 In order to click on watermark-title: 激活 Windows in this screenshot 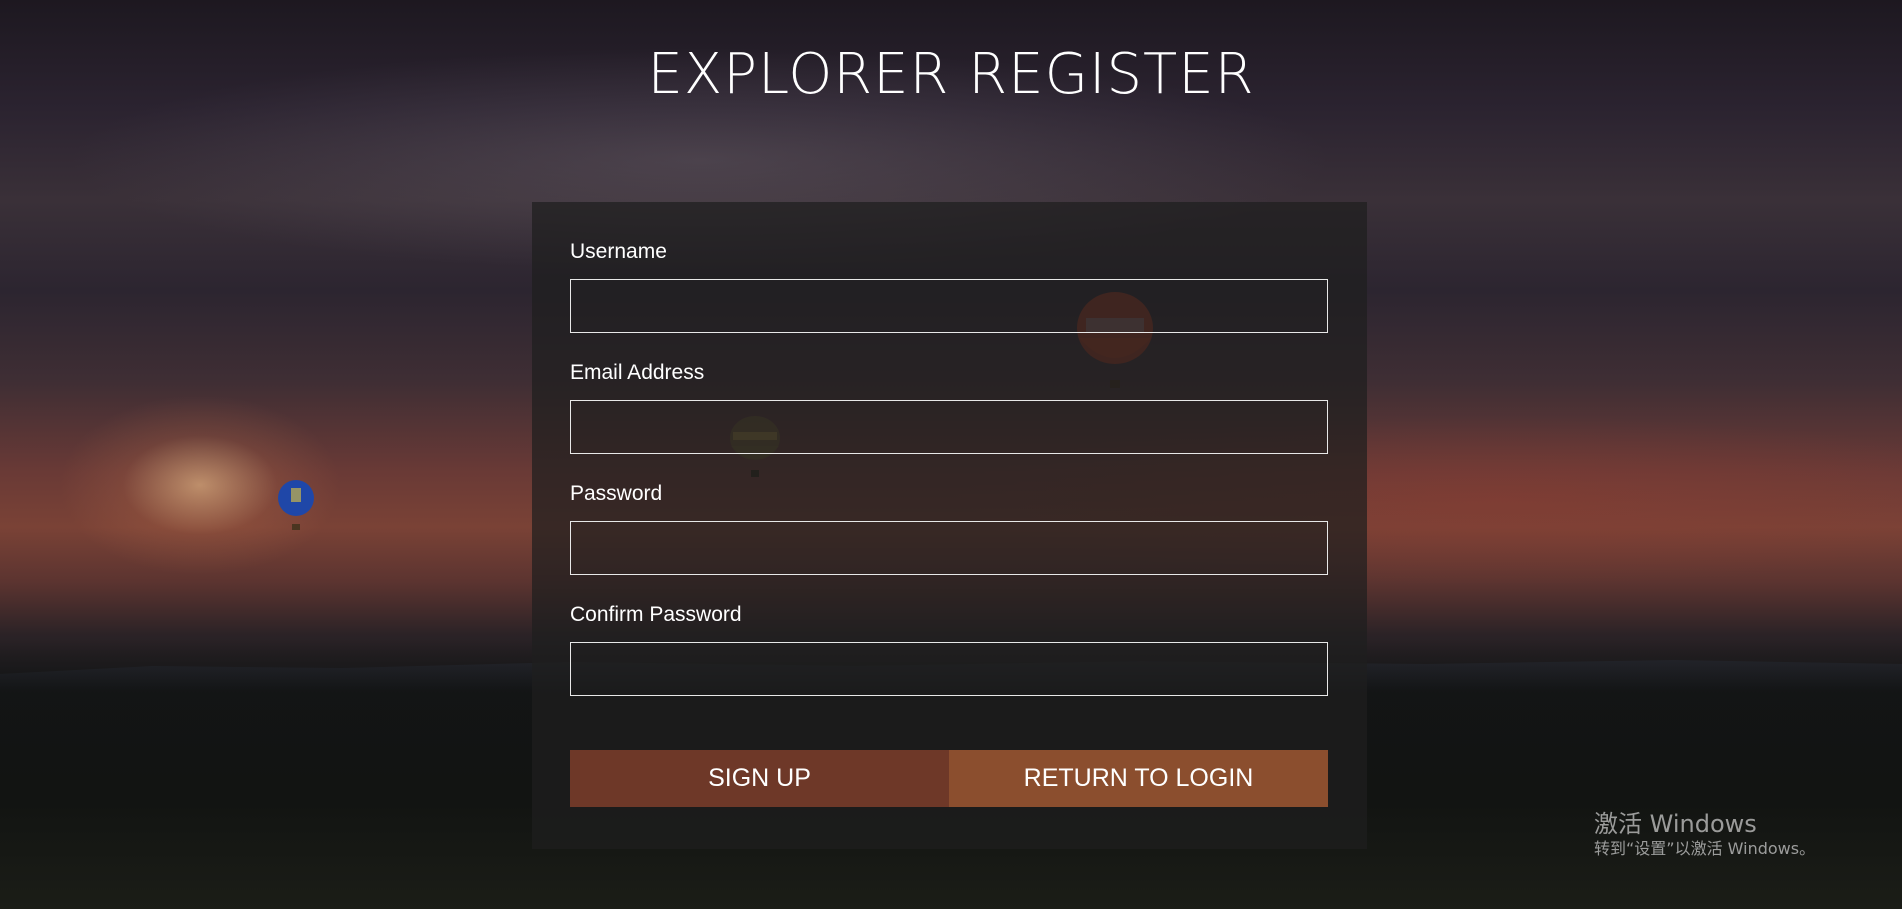, I will do `click(1675, 824)`.